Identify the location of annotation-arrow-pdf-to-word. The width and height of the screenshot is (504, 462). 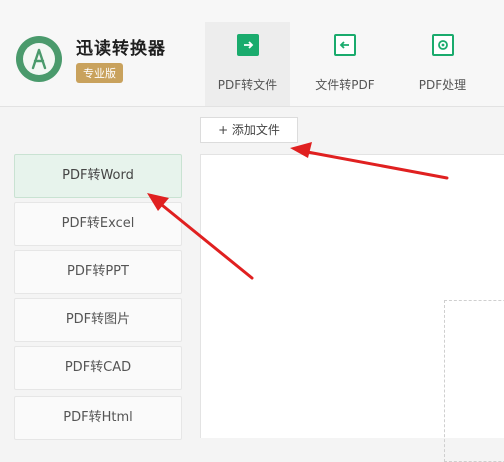
(200, 236).